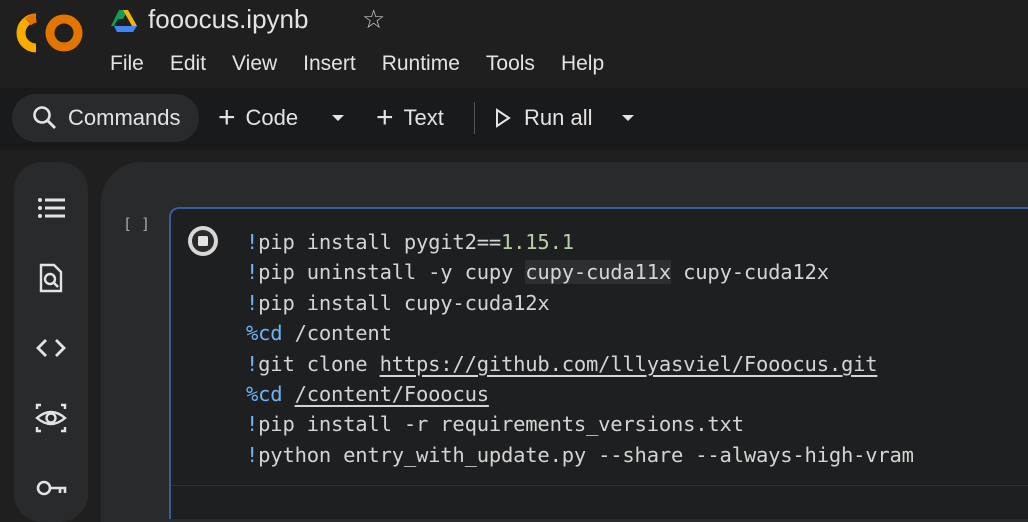 The height and width of the screenshot is (522, 1028). What do you see at coordinates (421, 64) in the screenshot?
I see `menu-runtime: Runtime` at bounding box center [421, 64].